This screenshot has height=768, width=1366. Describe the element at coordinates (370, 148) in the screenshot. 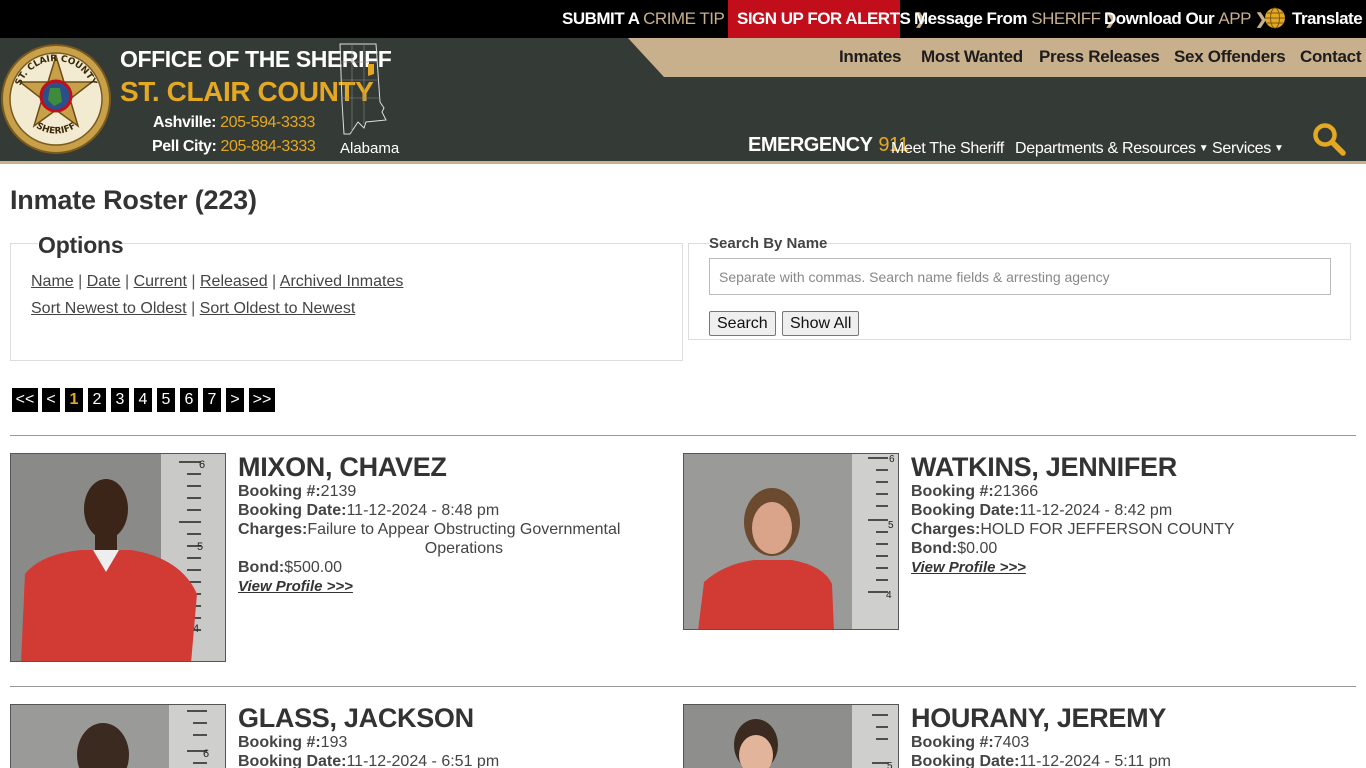

I see `state-label: Alabama` at that location.